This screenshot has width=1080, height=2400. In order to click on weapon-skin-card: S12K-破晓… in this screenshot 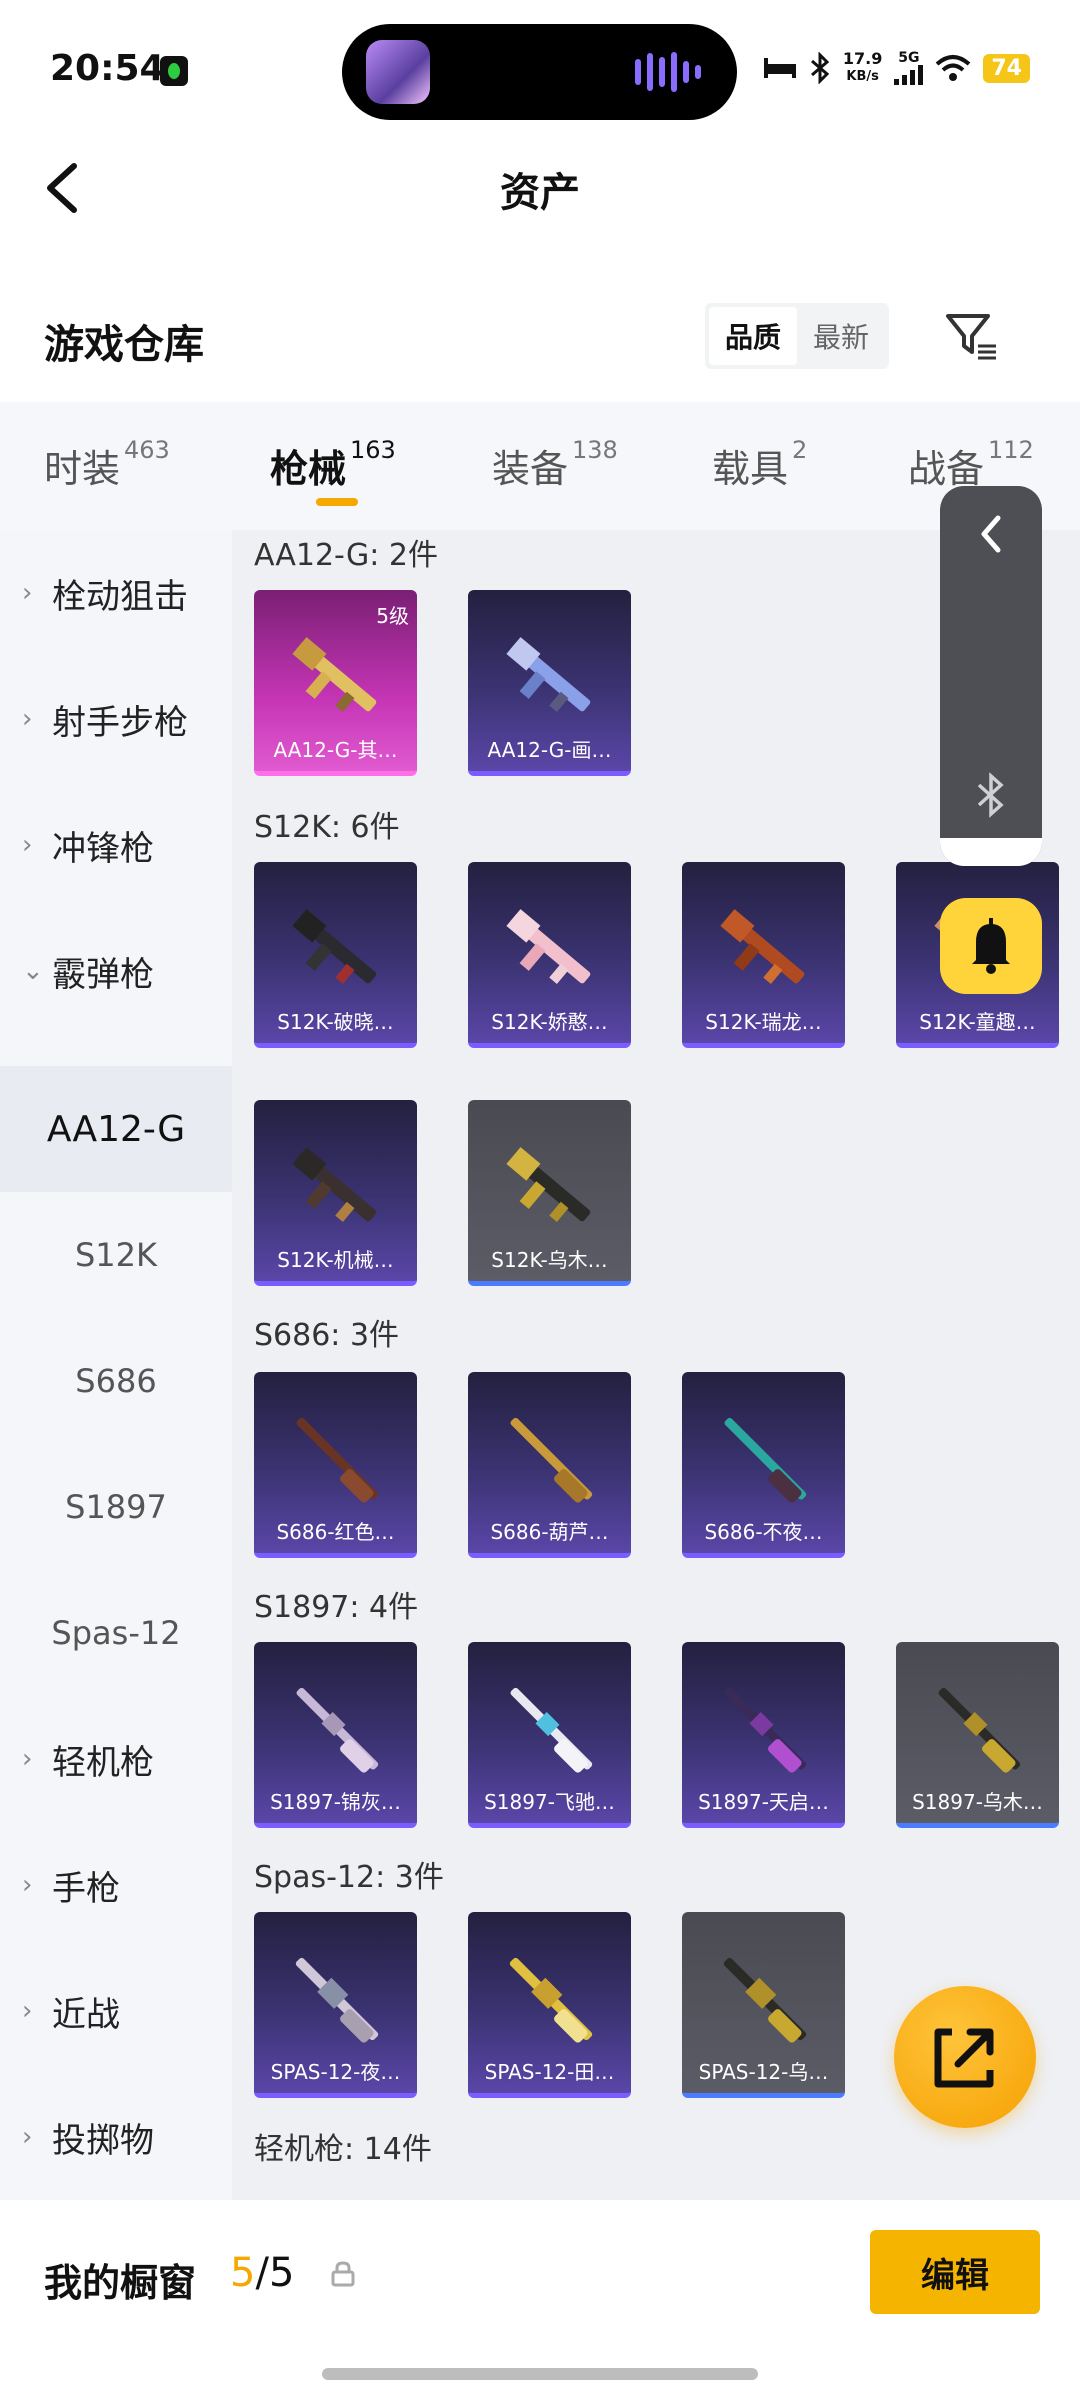, I will do `click(335, 955)`.